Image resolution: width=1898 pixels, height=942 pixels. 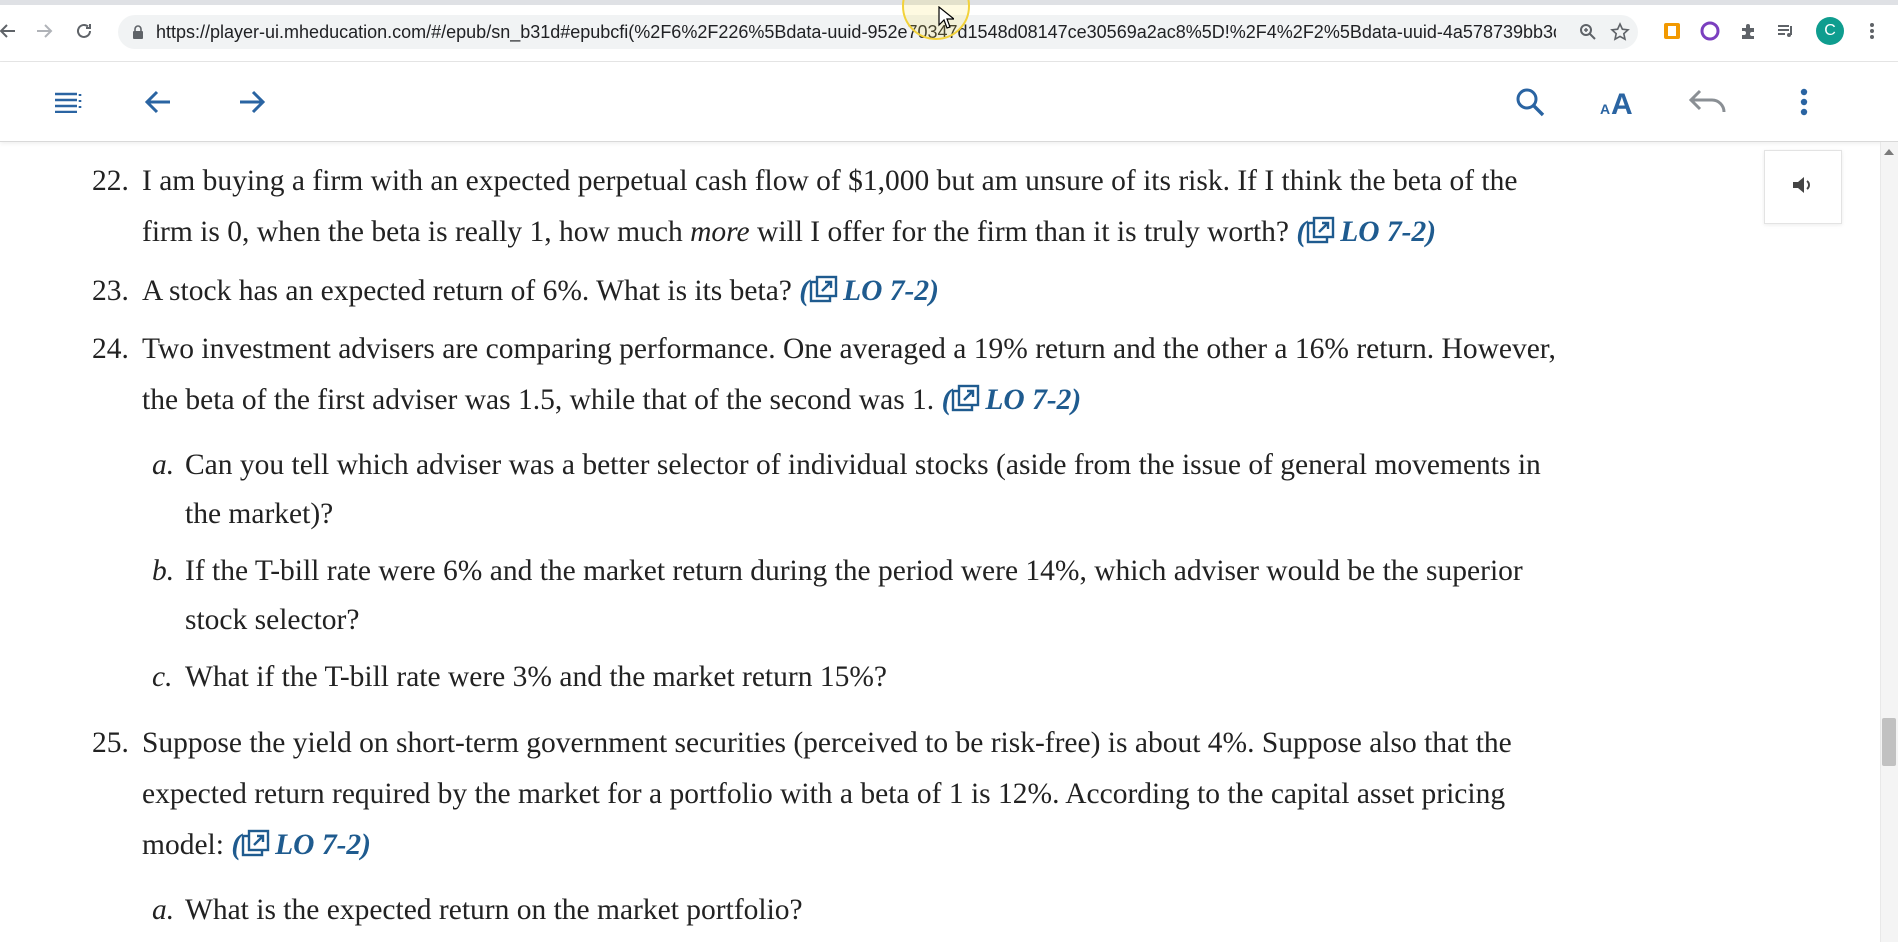 I want to click on media-icon, so click(x=1786, y=31).